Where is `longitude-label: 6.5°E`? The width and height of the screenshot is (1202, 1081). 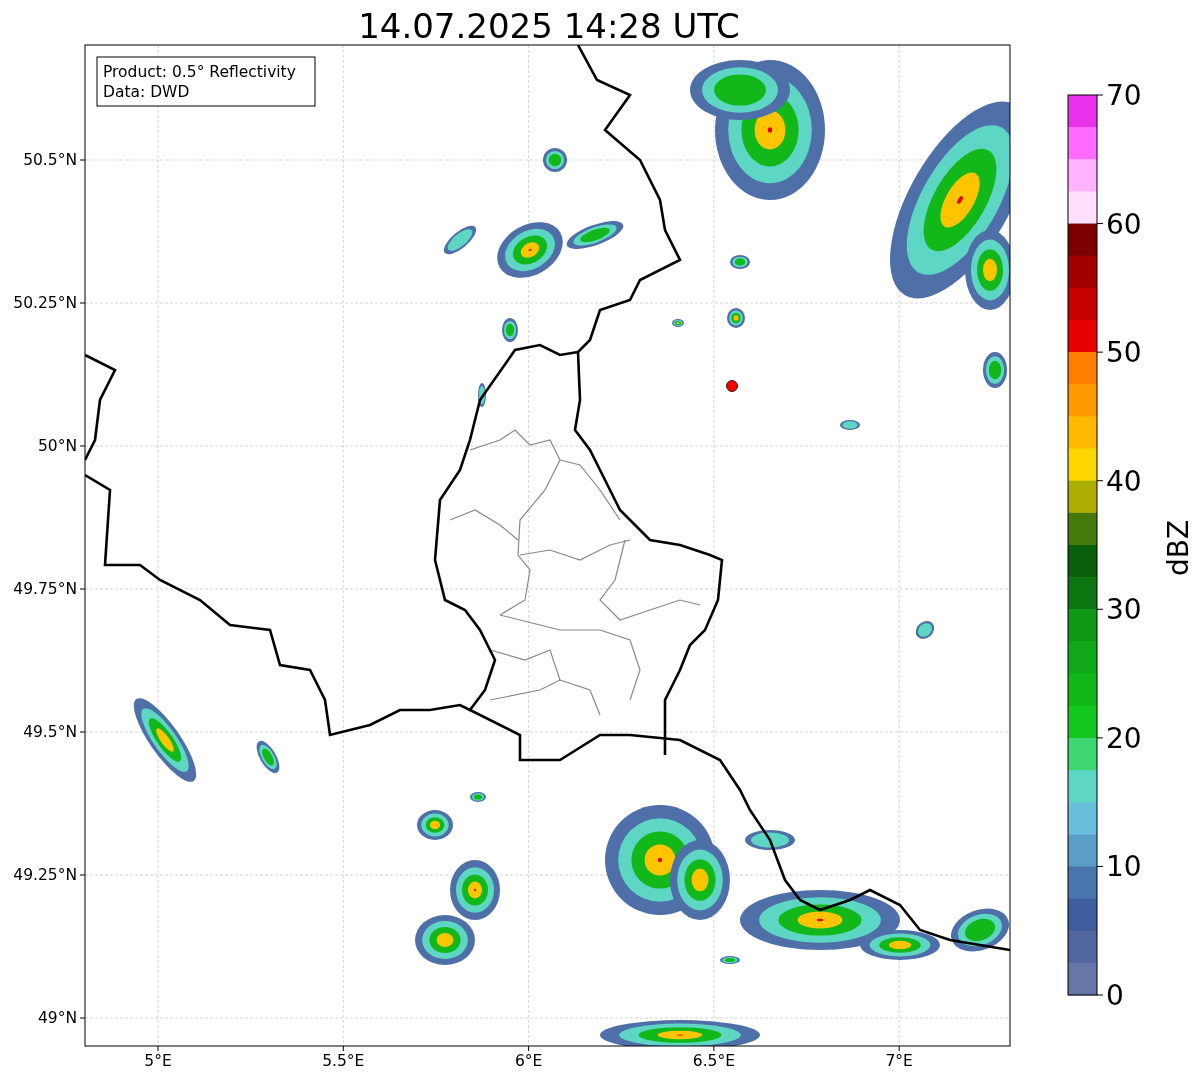
longitude-label: 6.5°E is located at coordinates (713, 1061).